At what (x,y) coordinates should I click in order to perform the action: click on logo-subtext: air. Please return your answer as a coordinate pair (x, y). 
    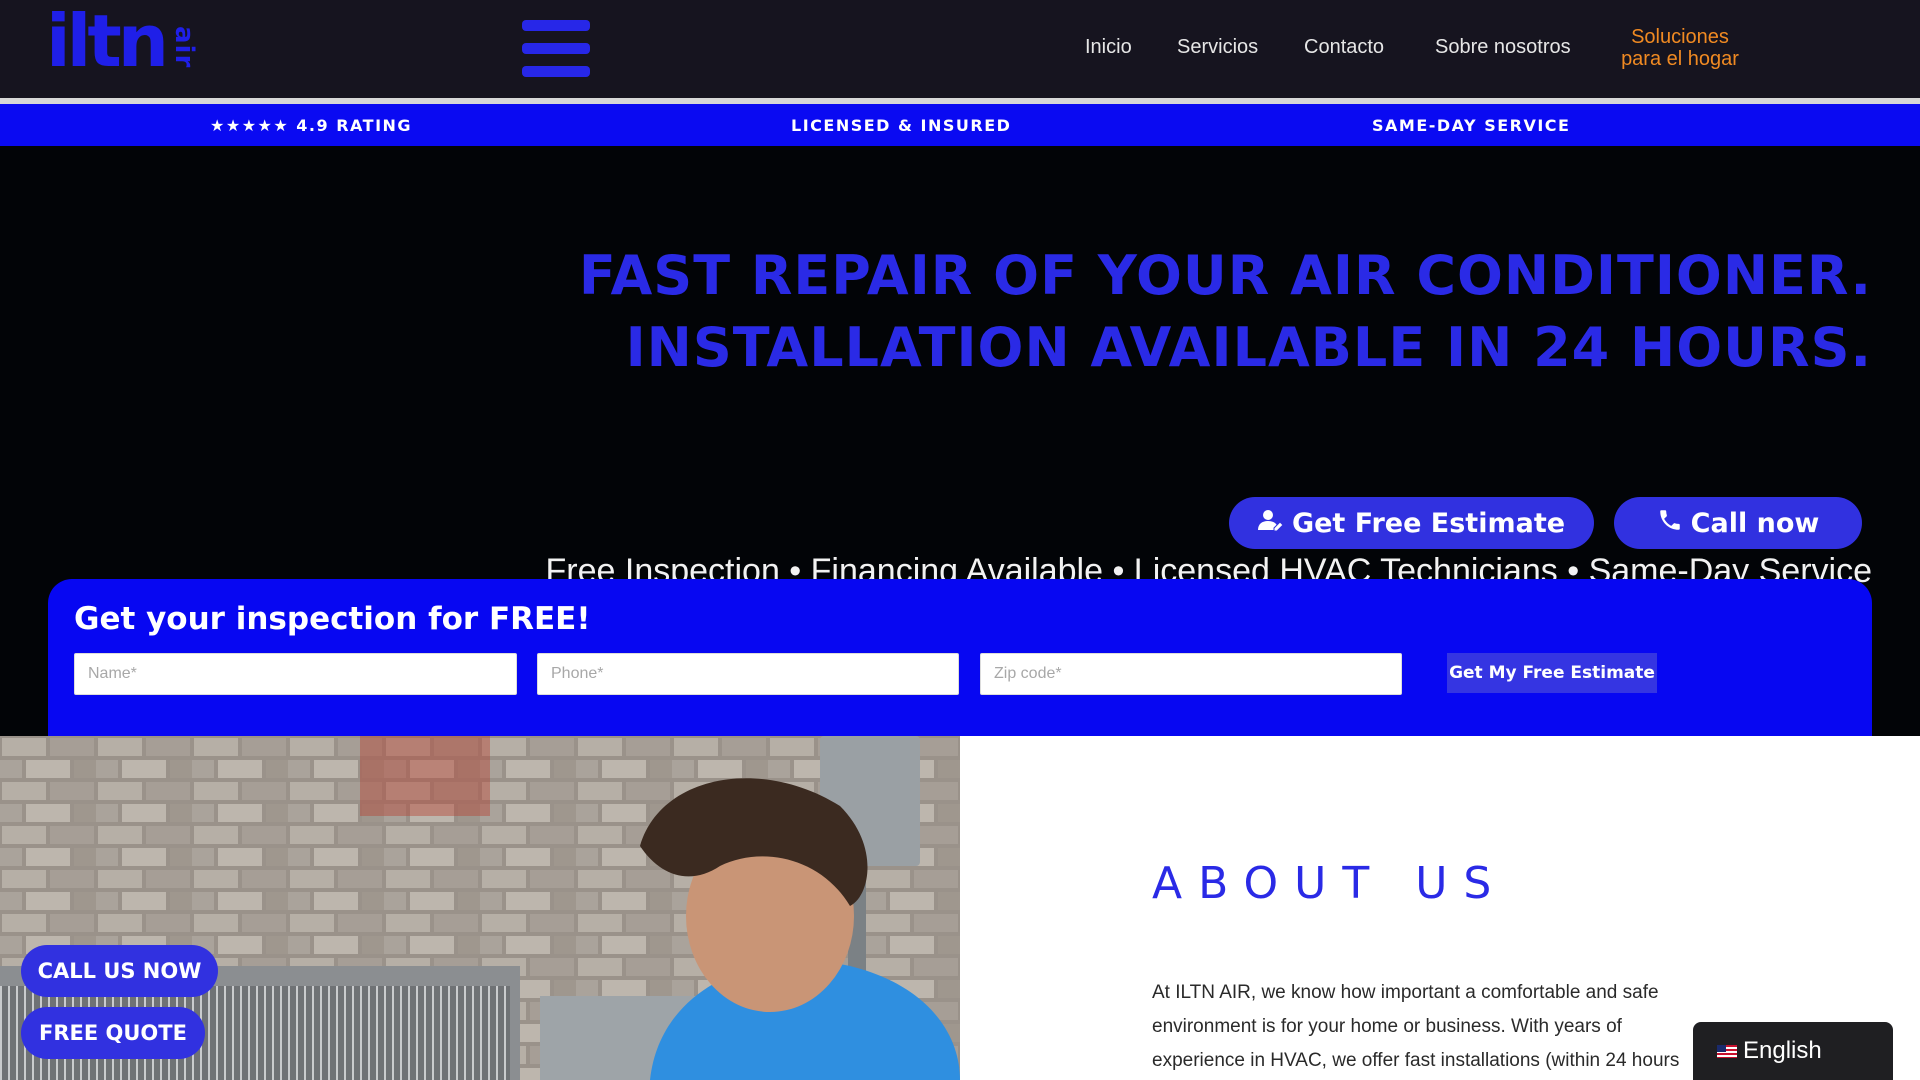
    Looking at the image, I should click on (184, 47).